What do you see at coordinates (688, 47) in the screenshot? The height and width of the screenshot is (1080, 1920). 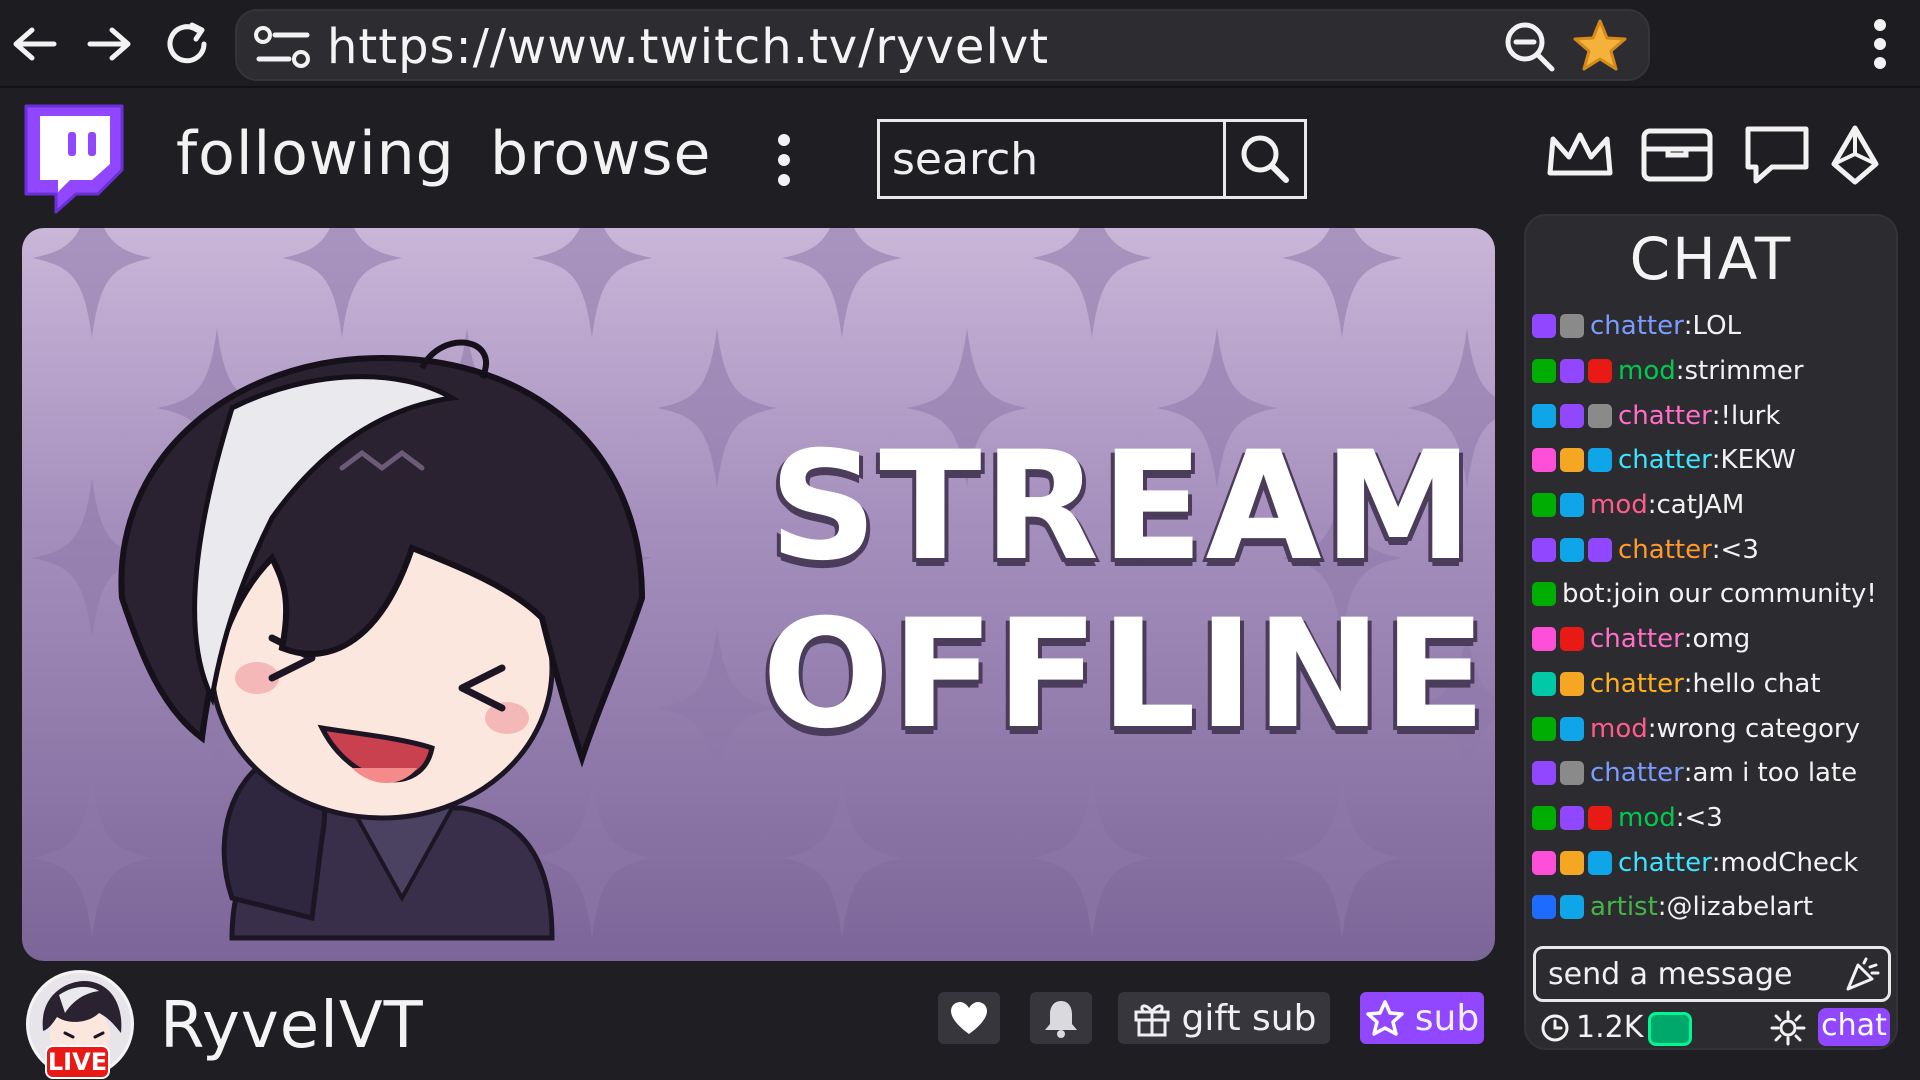 I see `url-text: https://www.twitch.tv/ryvelvt` at bounding box center [688, 47].